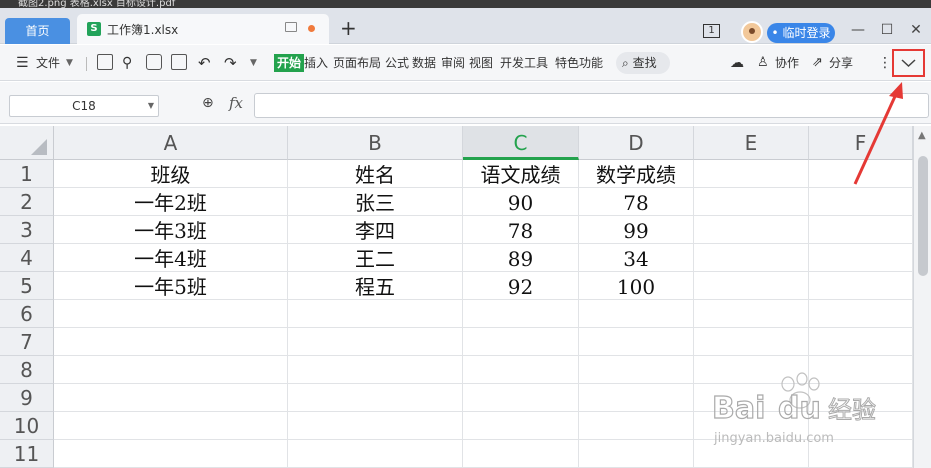 The width and height of the screenshot is (931, 468). What do you see at coordinates (154, 62) in the screenshot?
I see `print-icon` at bounding box center [154, 62].